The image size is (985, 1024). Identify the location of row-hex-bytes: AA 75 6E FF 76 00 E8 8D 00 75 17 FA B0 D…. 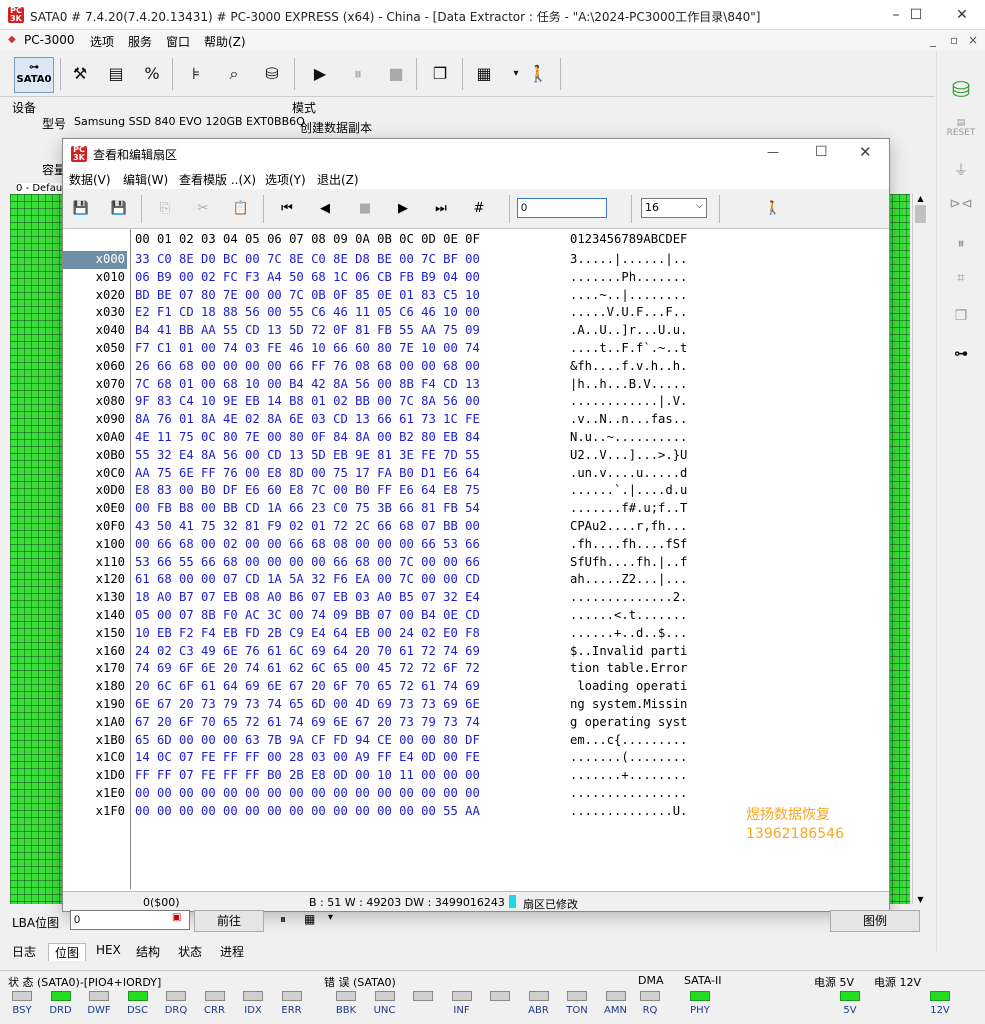
(307, 474).